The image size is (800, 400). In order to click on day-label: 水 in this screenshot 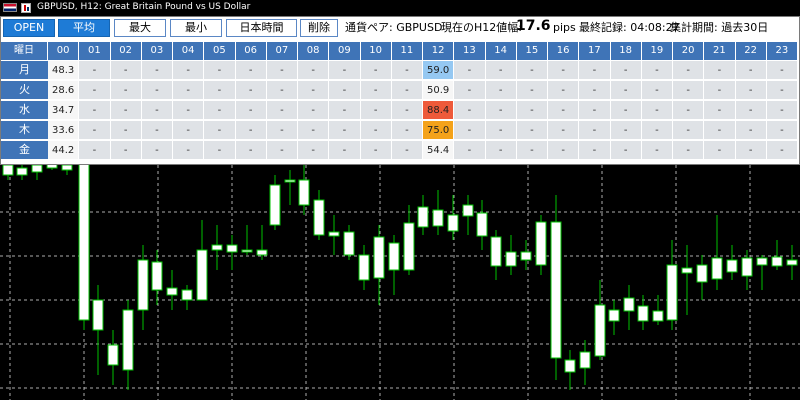, I will do `click(24, 110)`.